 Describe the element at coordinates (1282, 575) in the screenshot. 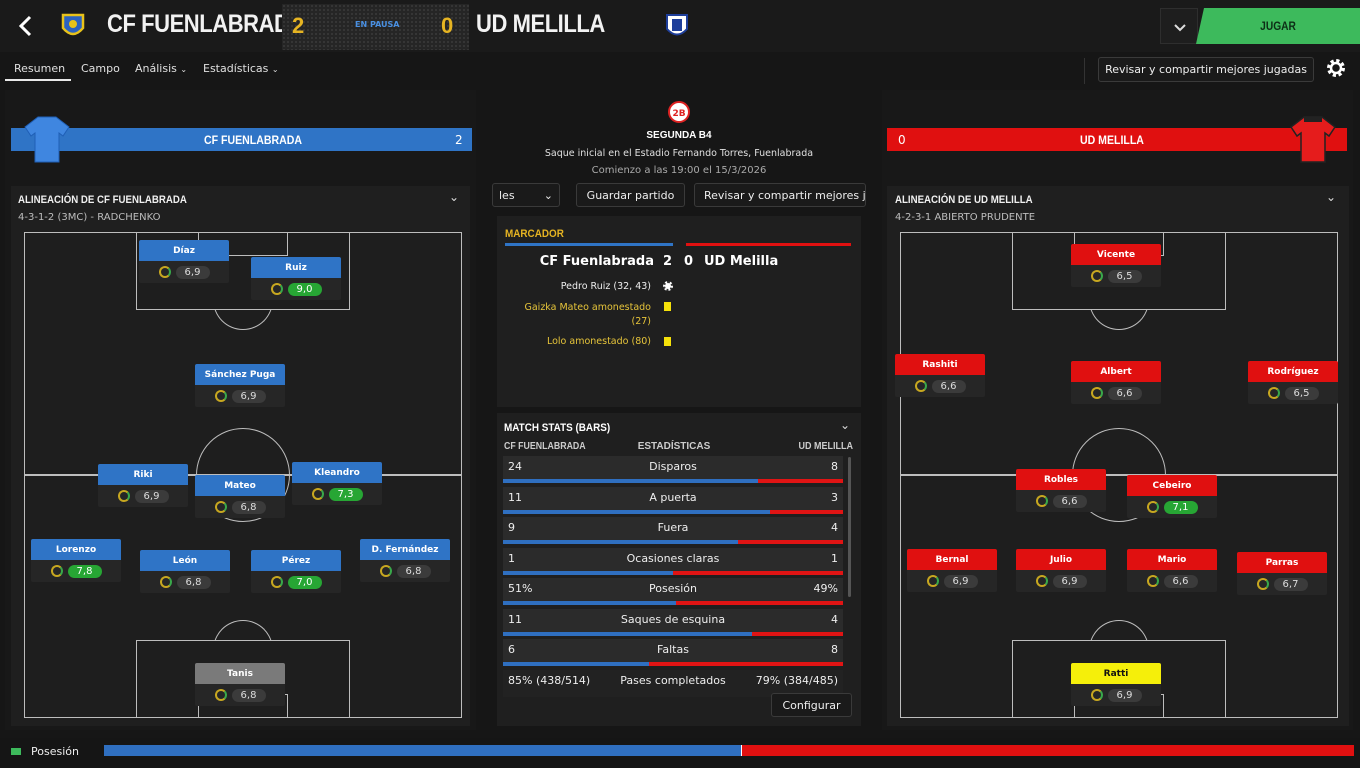

I see `player-card: Parras 6,7` at that location.